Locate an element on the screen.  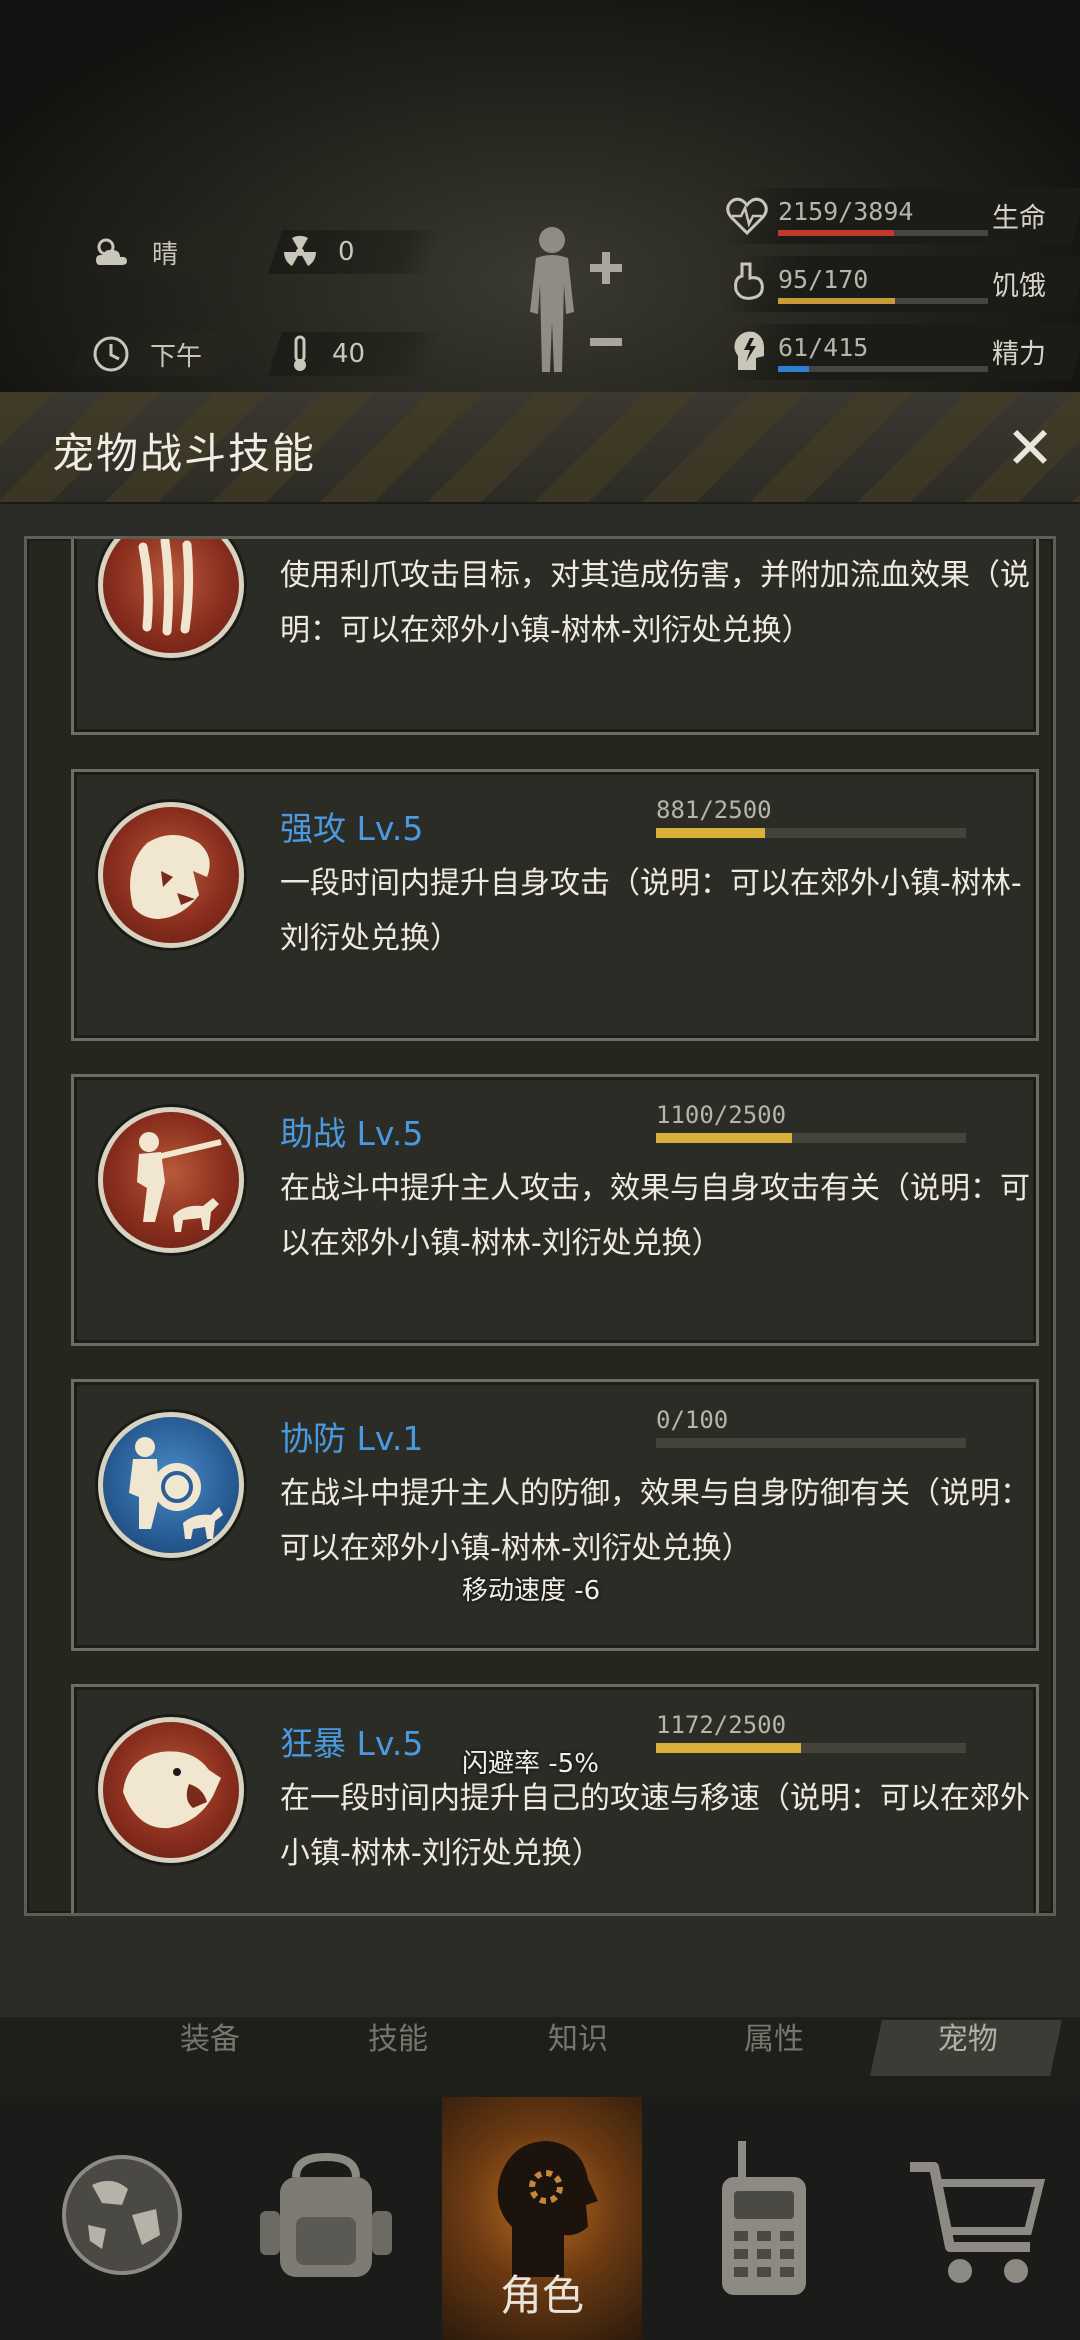
time-text: 下午 is located at coordinates (176, 356).